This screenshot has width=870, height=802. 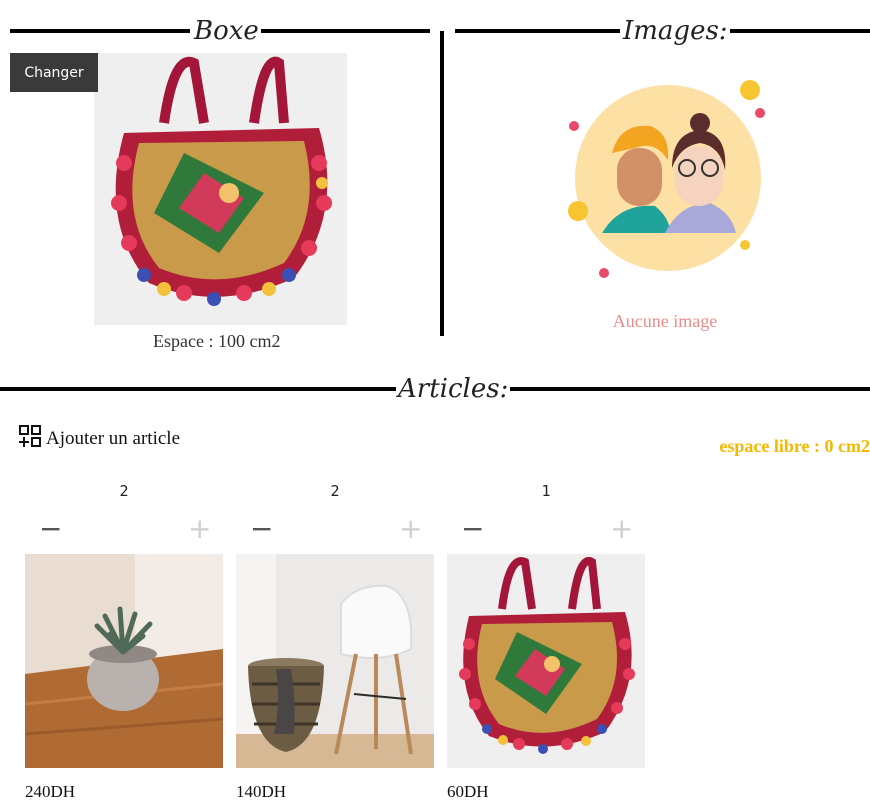 I want to click on articles-divider-left, so click(x=199, y=389).